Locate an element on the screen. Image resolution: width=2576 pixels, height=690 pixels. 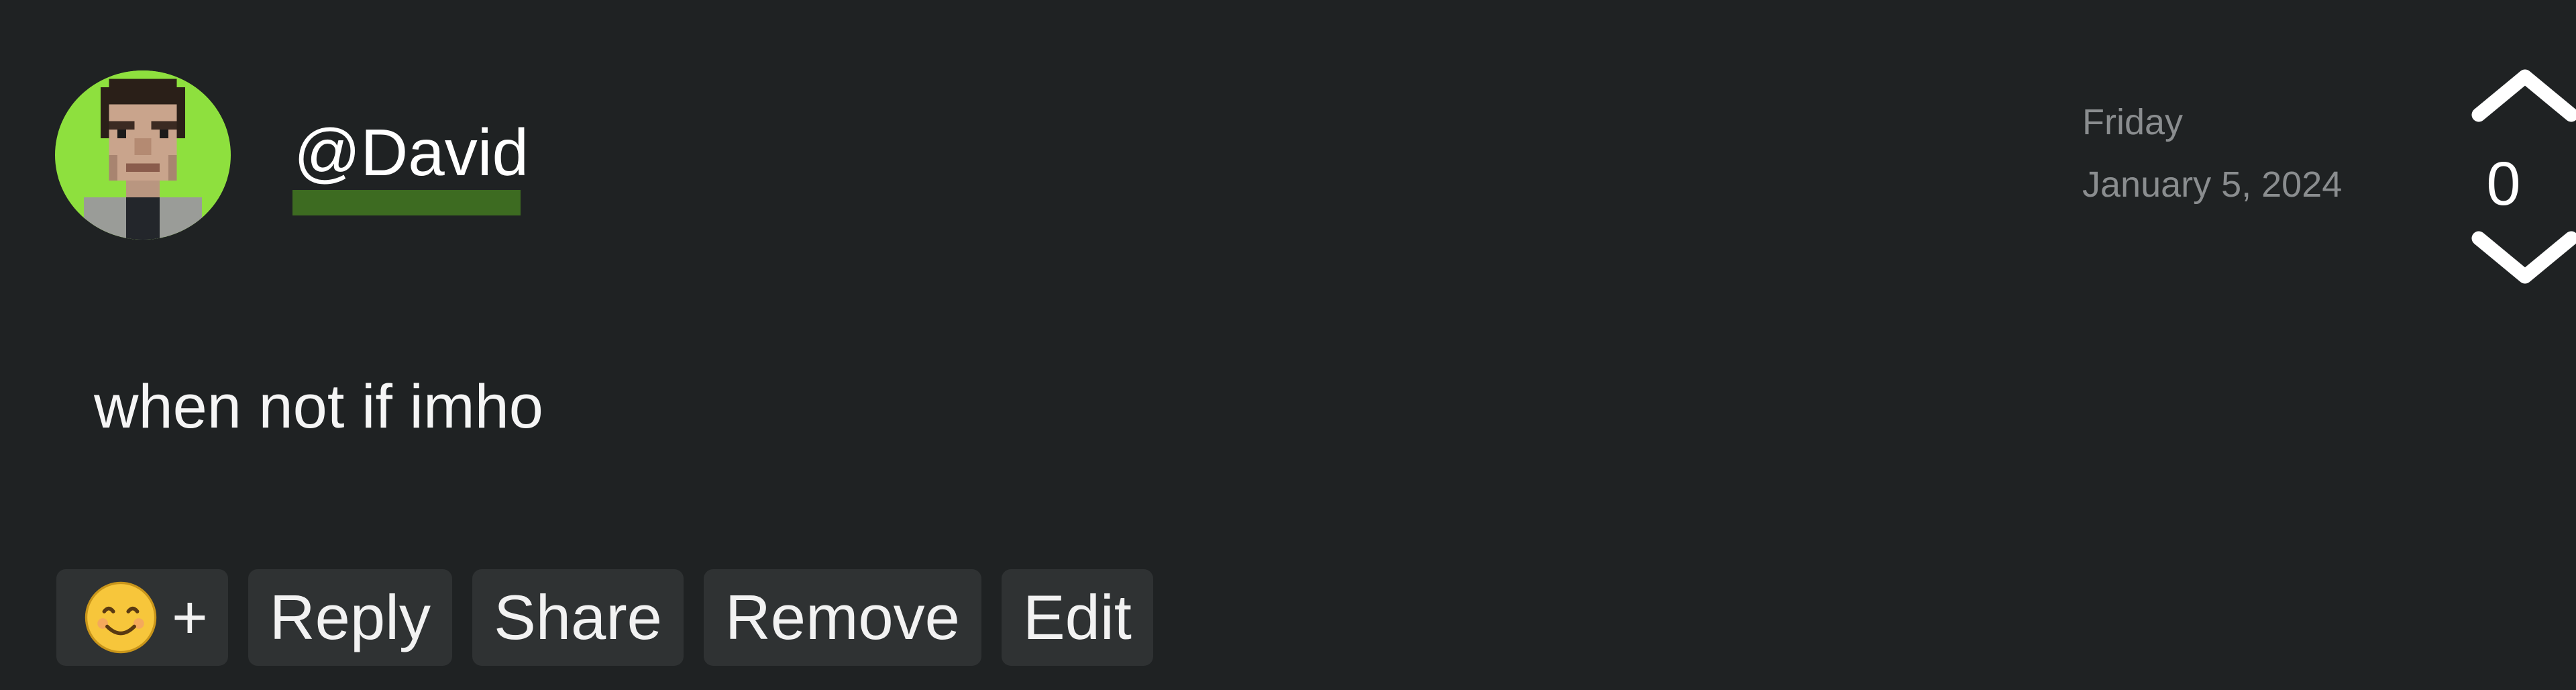
vote-count: 0 is located at coordinates (2503, 184).